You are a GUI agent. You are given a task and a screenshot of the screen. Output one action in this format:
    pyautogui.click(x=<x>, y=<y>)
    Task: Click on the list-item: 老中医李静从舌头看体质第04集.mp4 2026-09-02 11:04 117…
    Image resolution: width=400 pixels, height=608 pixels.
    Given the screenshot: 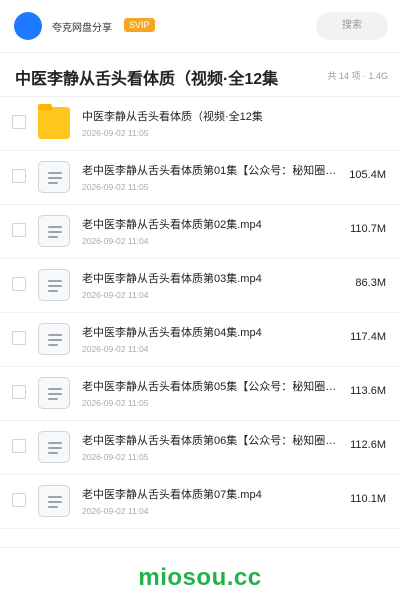 What is the action you would take?
    pyautogui.click(x=200, y=339)
    